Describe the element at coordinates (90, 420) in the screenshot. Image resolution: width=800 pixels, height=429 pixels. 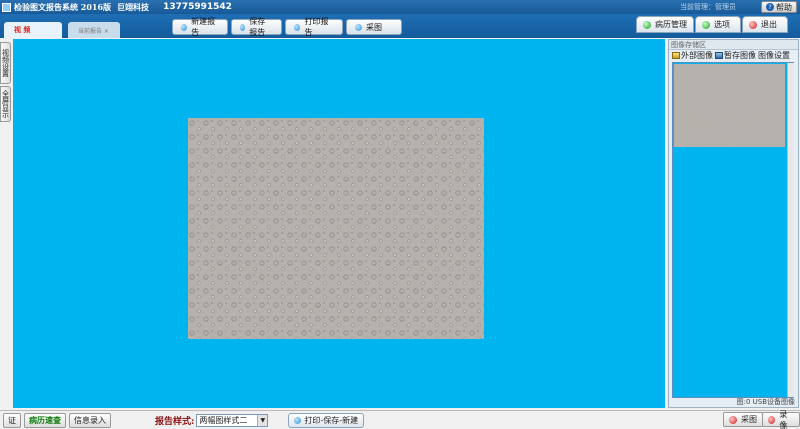
I see `info-entry-button: 信息录入` at that location.